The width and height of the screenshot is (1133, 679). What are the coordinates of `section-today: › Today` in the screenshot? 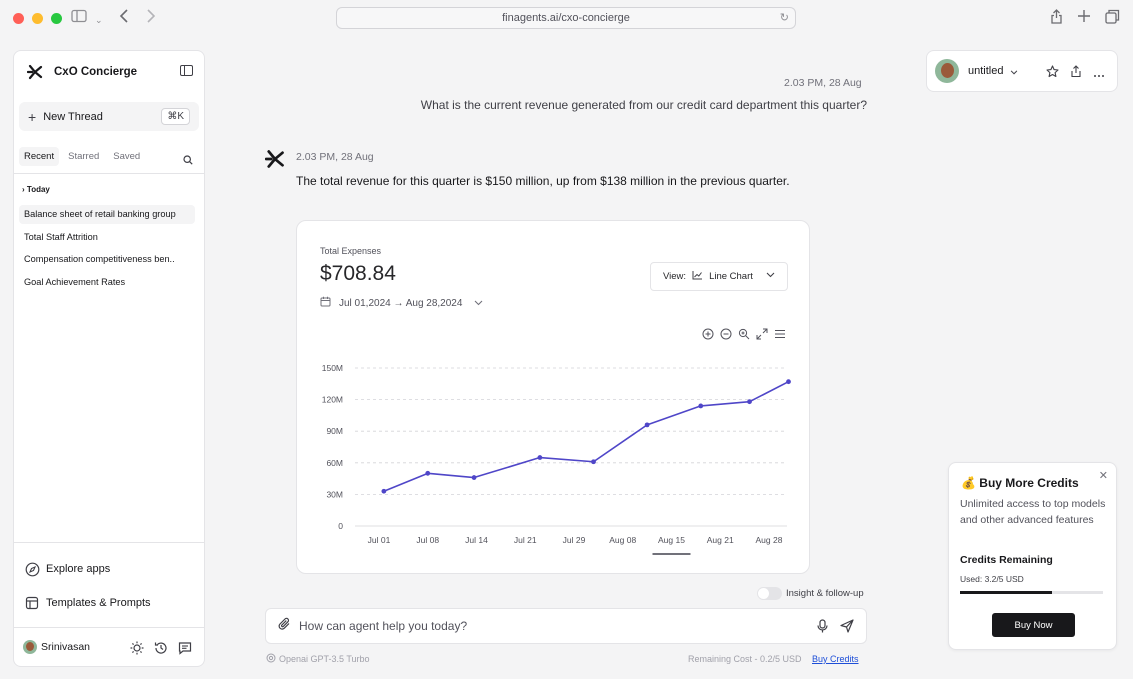 It's located at (36, 189).